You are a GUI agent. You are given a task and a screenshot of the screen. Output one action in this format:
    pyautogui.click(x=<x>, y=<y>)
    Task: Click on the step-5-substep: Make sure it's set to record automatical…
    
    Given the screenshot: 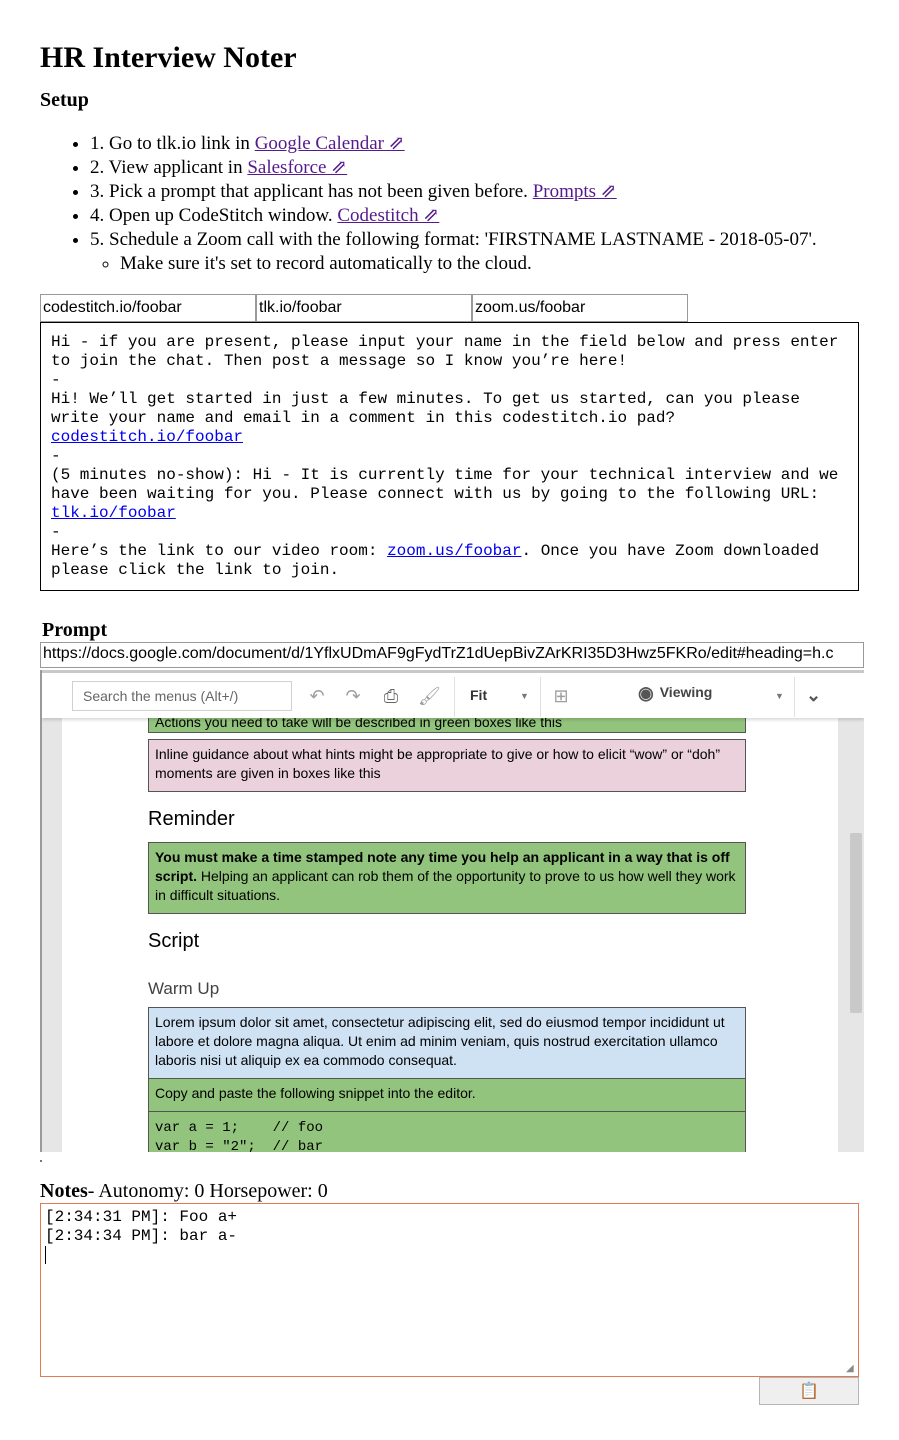 What is the action you would take?
    pyautogui.click(x=509, y=264)
    